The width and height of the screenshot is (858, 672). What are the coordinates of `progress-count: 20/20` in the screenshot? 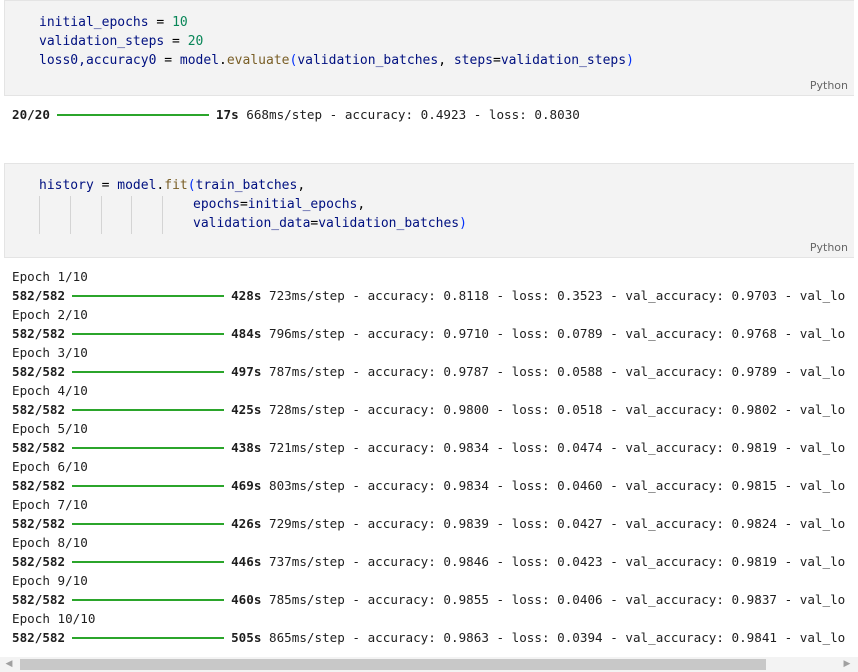 It's located at (31, 114).